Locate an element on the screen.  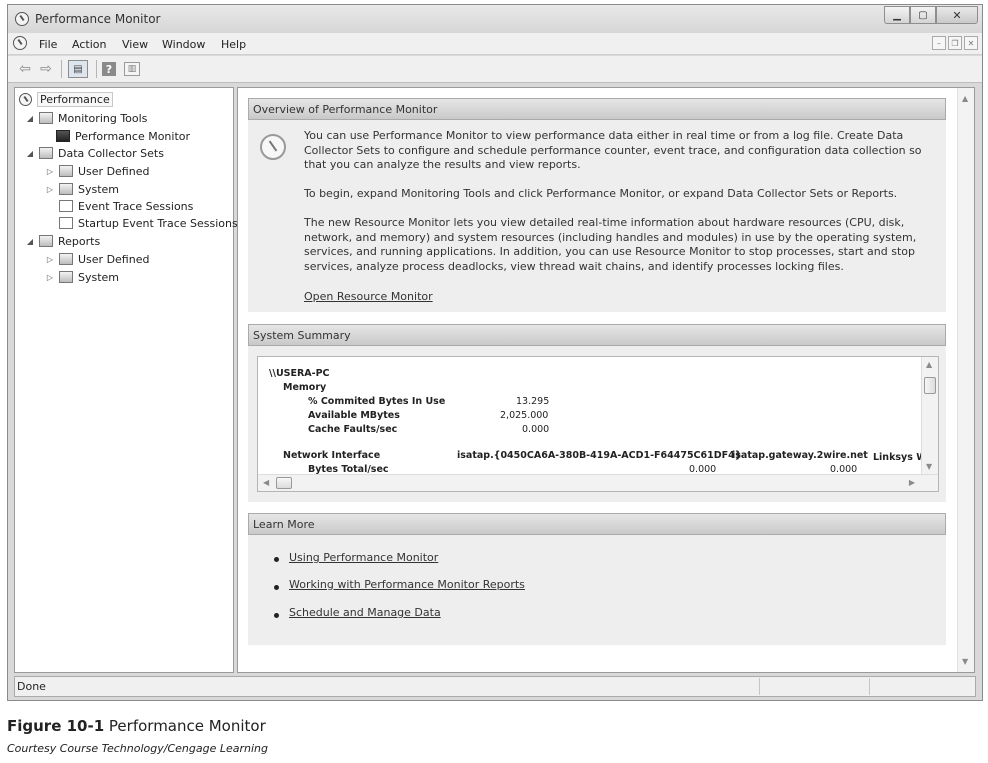
bullet-icon is located at coordinates (276, 559).